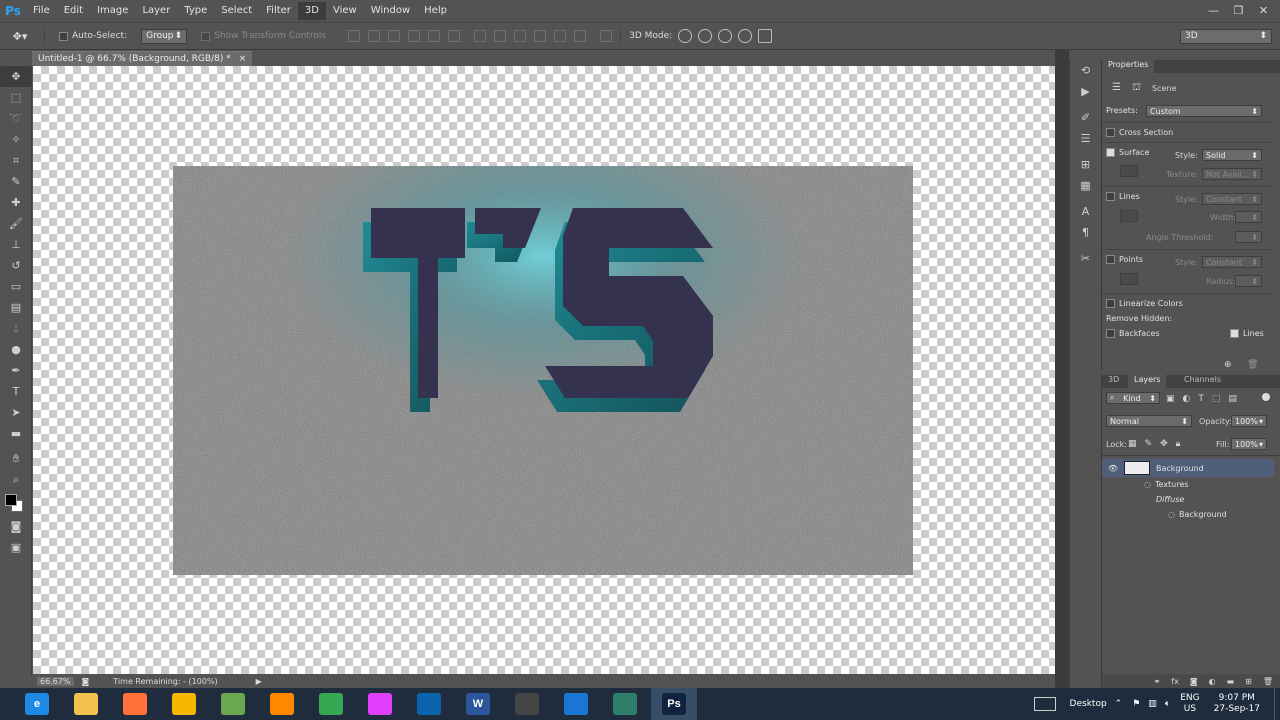 The width and height of the screenshot is (1280, 720). I want to click on surface-checkbox, so click(1110, 152).